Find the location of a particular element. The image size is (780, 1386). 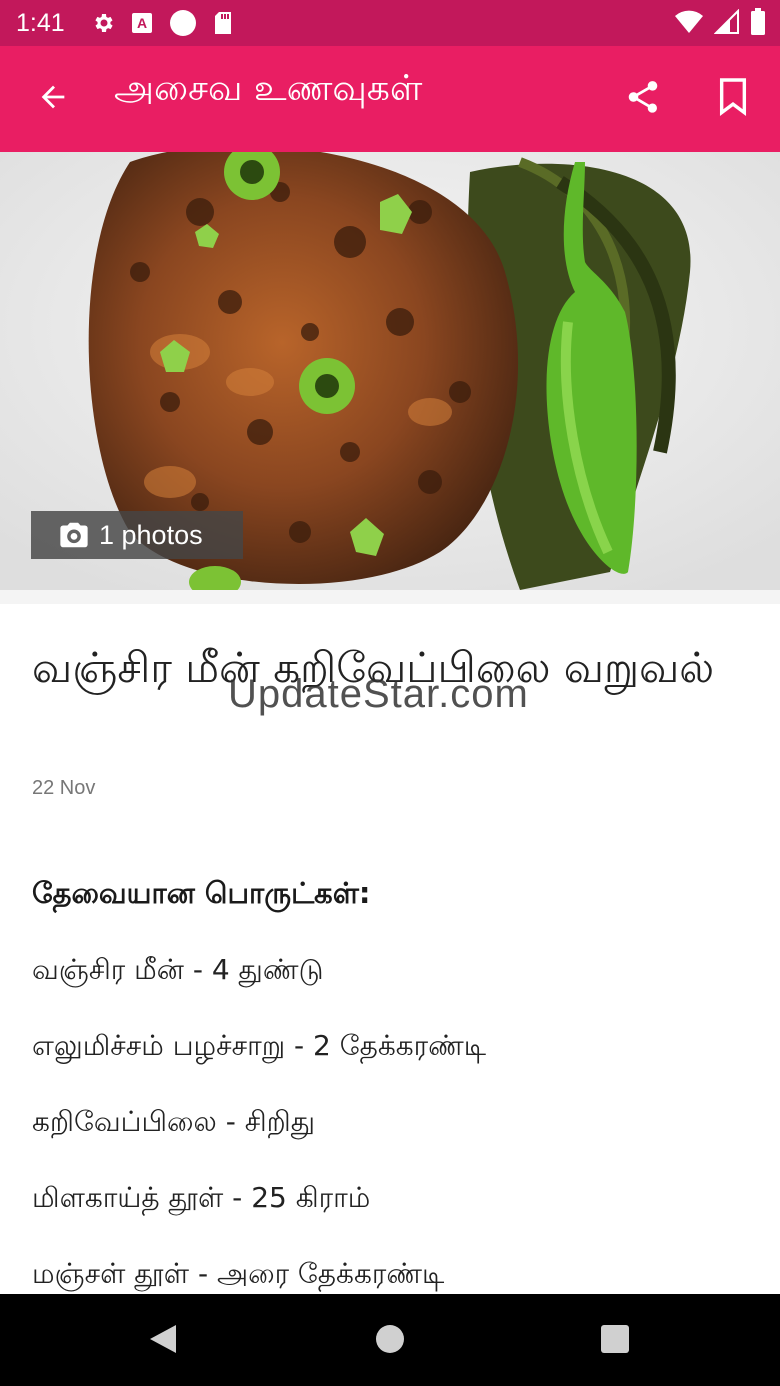

ingredient-item: எலுமிச்சம் பழச்சாறு - 2 தேக்கரண்டி is located at coordinates (259, 1045).